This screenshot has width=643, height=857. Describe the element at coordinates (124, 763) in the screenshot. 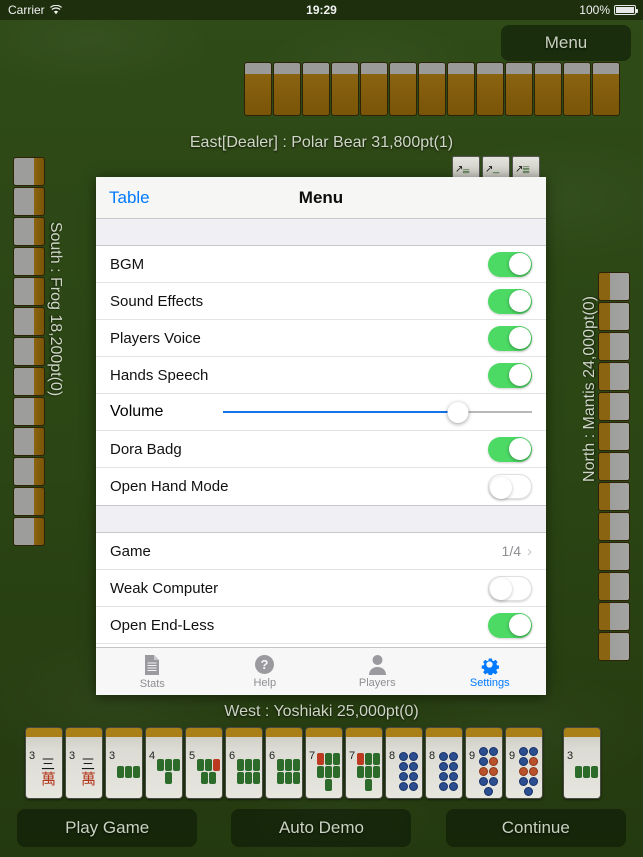

I see `hand-tile: 3` at that location.